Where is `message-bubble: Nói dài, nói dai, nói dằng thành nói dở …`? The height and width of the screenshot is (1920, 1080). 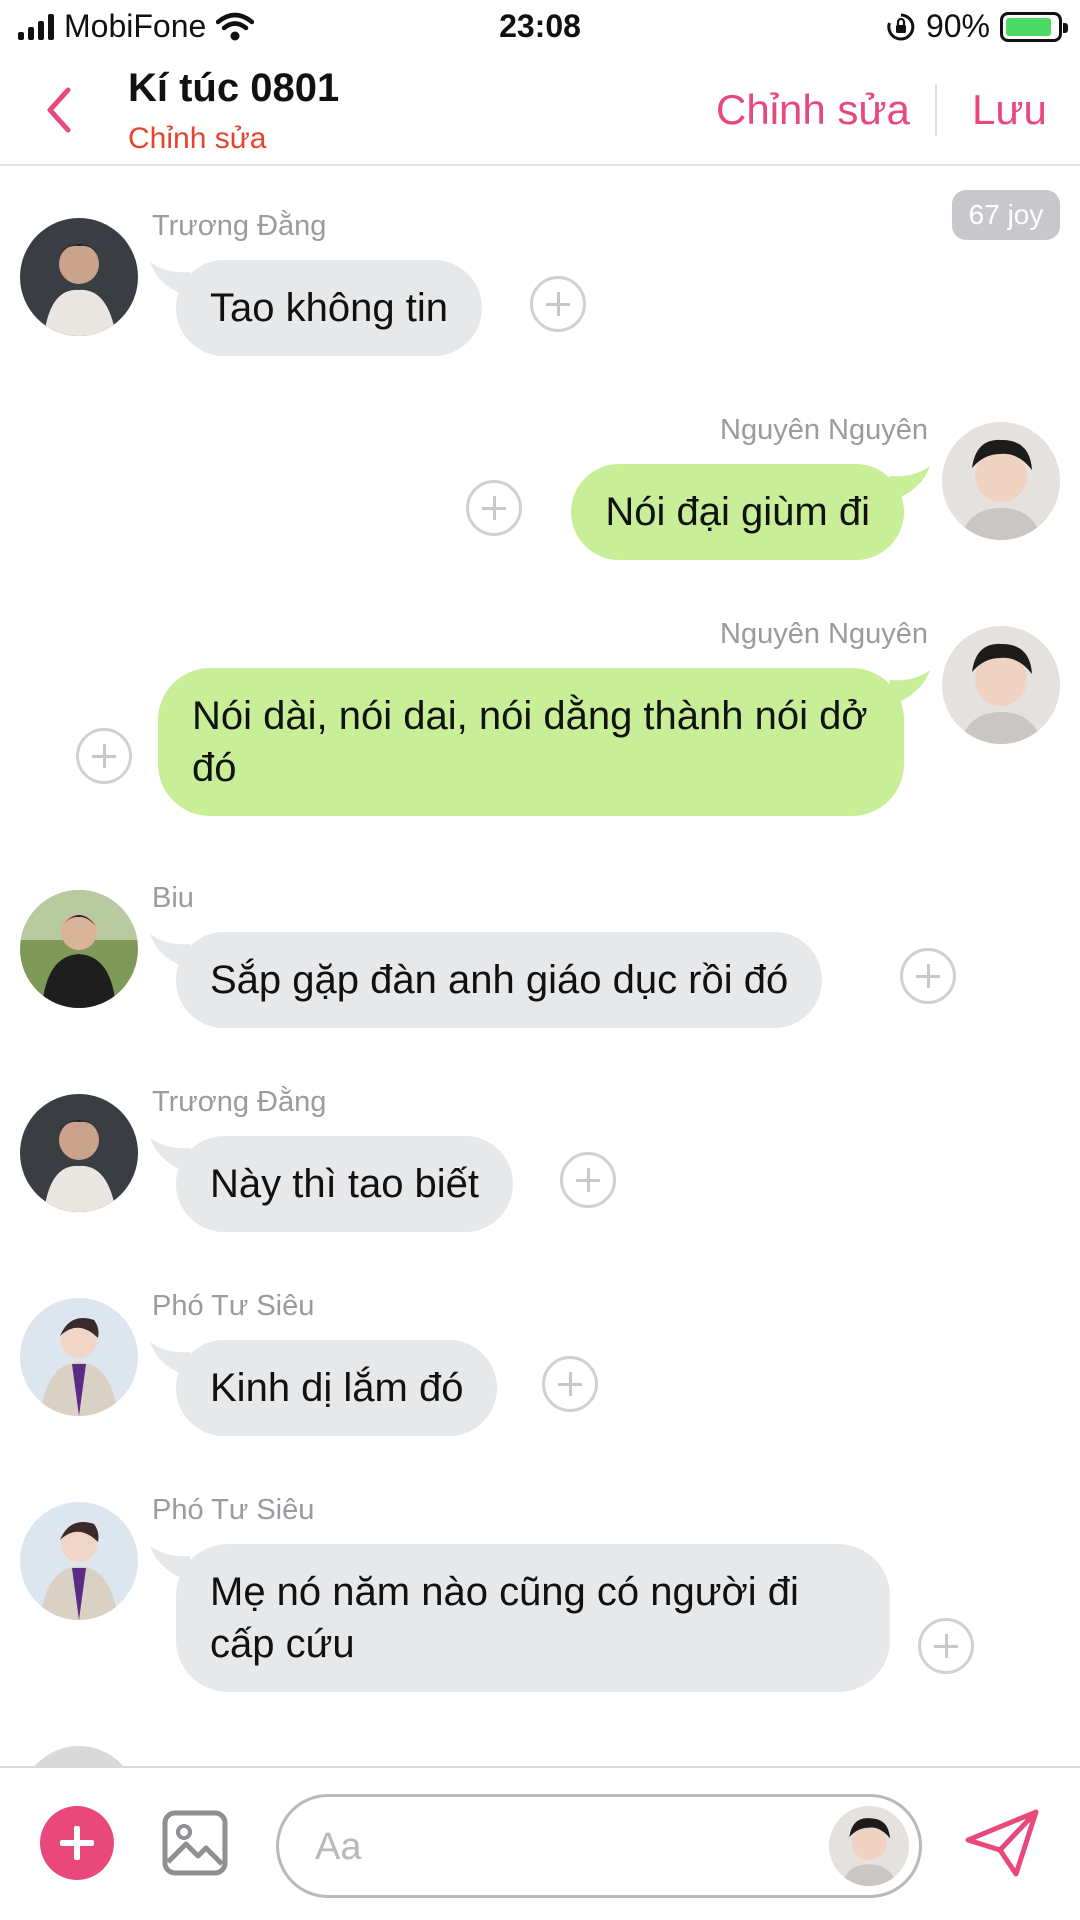
message-bubble: Nói dài, nói dai, nói dằng thành nói dở … is located at coordinates (531, 742).